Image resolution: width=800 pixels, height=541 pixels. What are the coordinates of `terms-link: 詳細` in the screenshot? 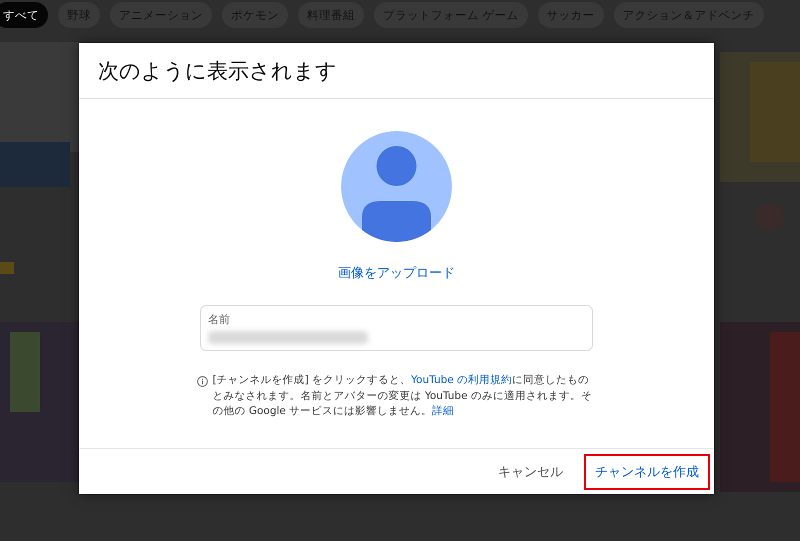 It's located at (443, 411).